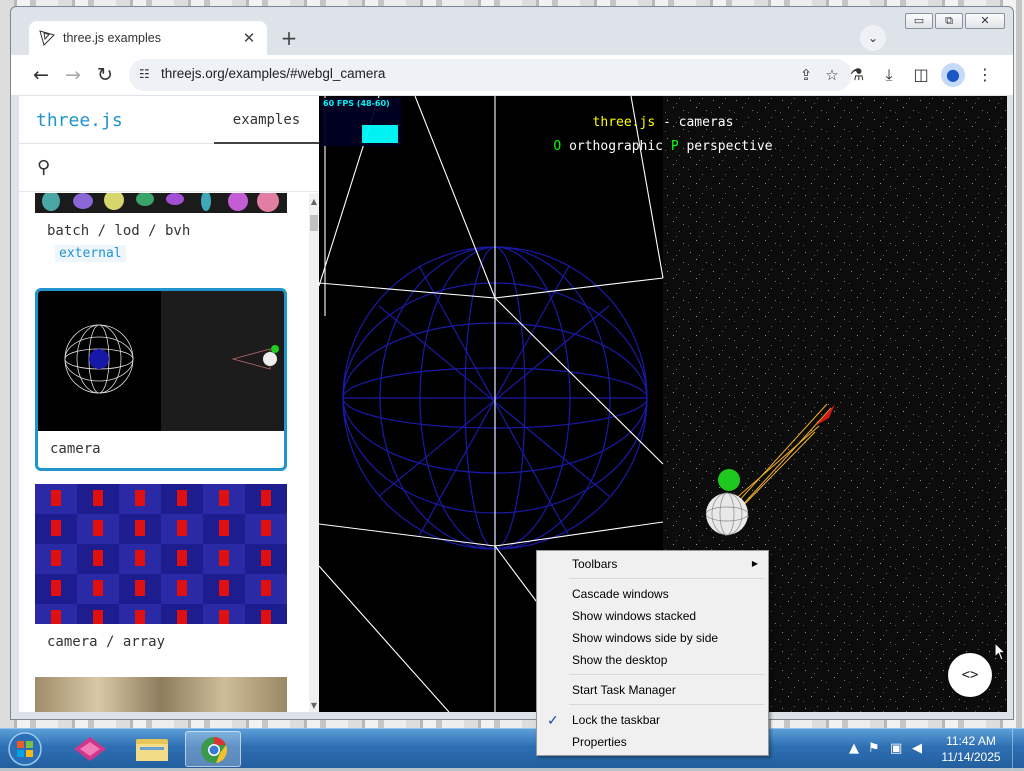  I want to click on menu-item-show-desktop: Show the desktop, so click(652, 660).